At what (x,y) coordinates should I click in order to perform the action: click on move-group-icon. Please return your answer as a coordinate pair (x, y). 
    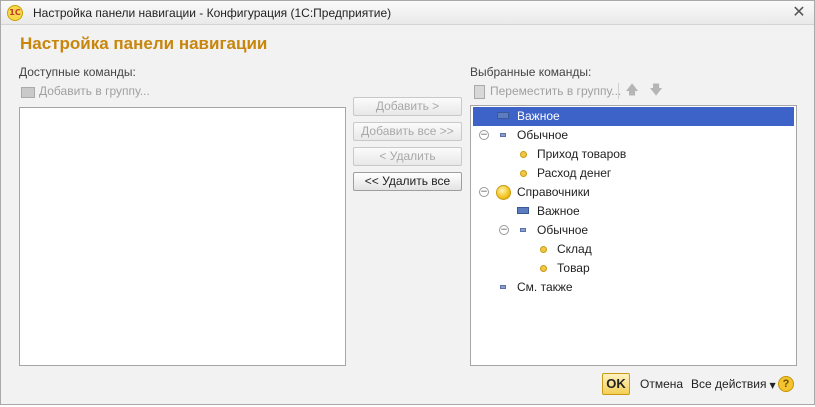
    Looking at the image, I should click on (479, 92).